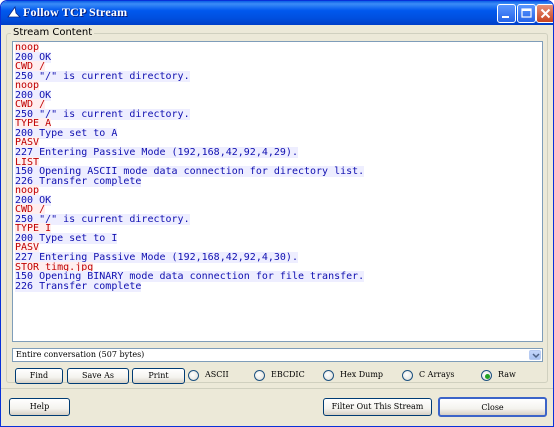  Describe the element at coordinates (80, 354) in the screenshot. I see `conversation-select-value: Entire conversation (507 bytes)` at that location.